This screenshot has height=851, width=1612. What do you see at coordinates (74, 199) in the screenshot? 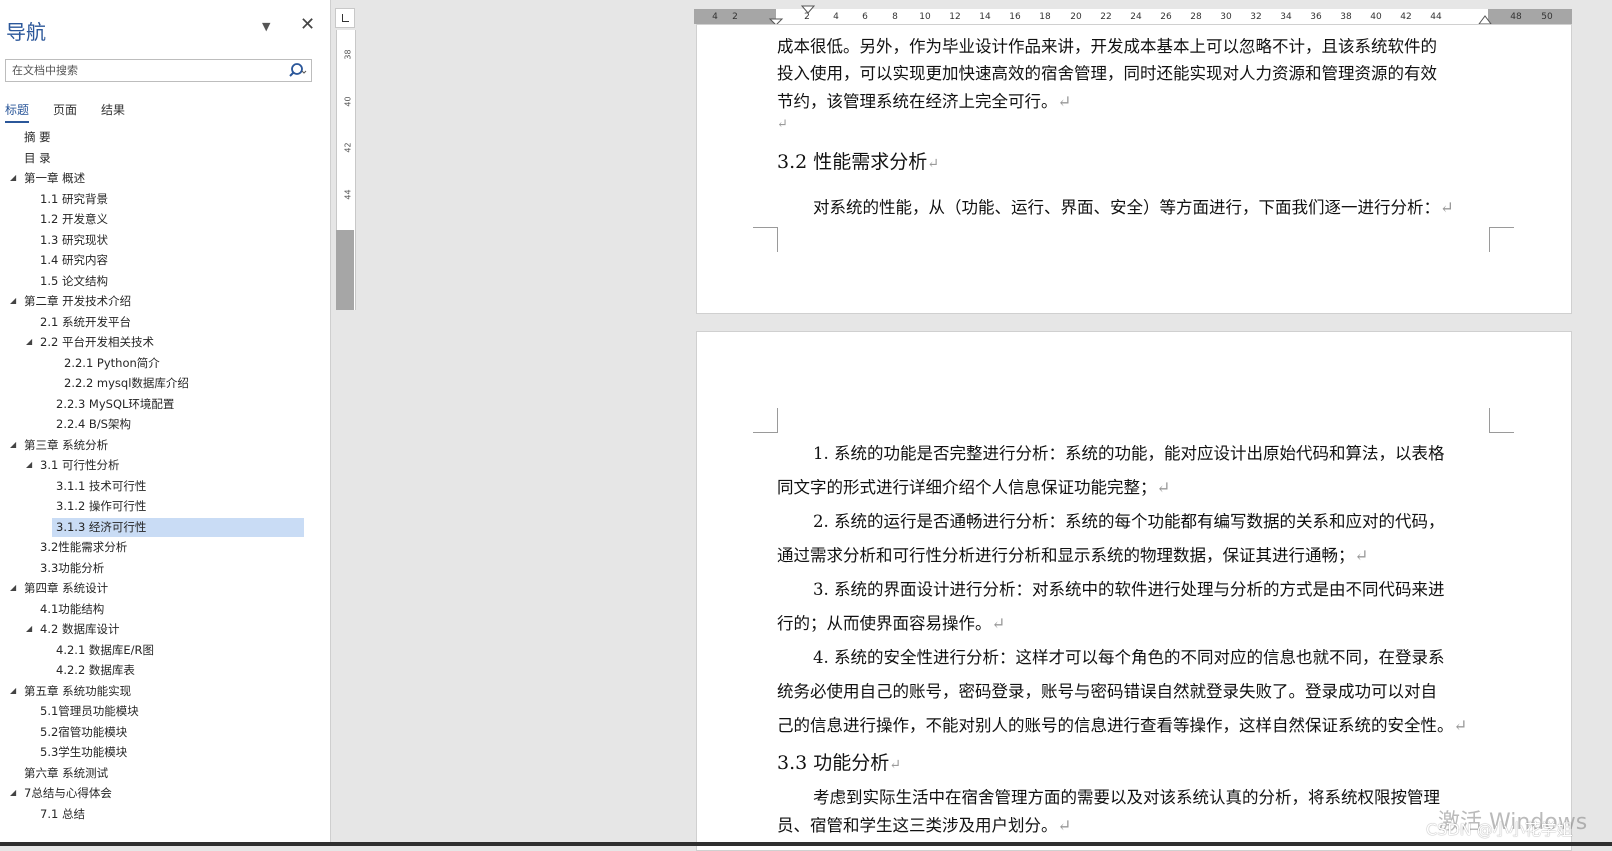
I see `nav-heading-item: 1.1 研究背景` at bounding box center [74, 199].